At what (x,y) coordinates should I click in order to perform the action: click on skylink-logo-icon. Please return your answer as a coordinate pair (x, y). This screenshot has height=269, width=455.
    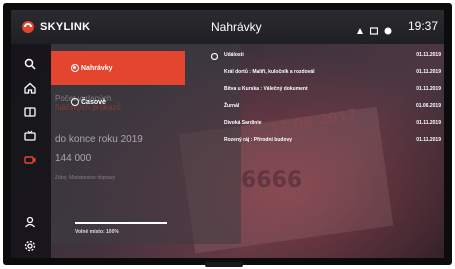
    Looking at the image, I should click on (28, 27).